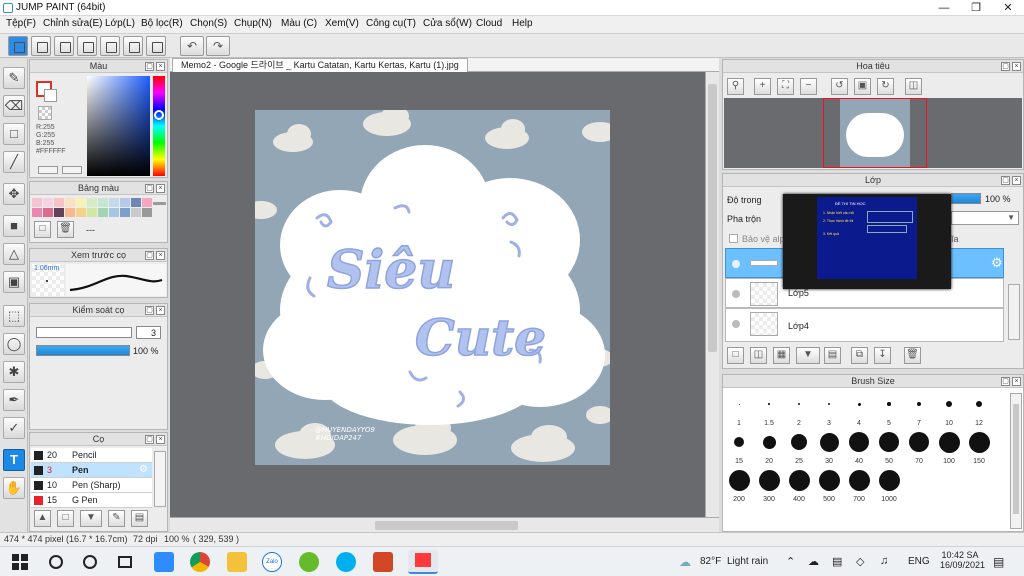 The image size is (1024, 576). Describe the element at coordinates (159, 126) in the screenshot. I see `hue-slider` at that location.